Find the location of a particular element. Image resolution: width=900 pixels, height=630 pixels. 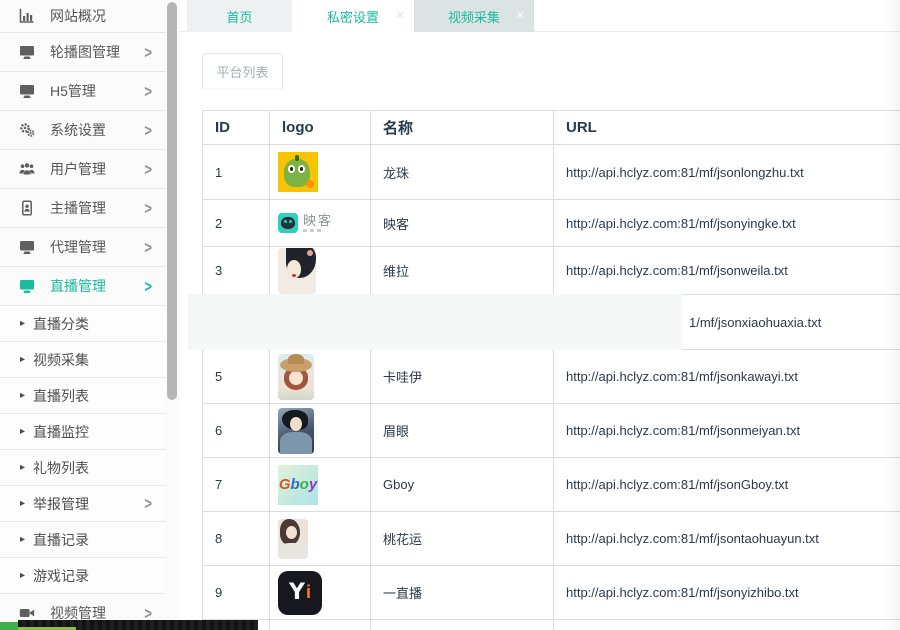

bar-chart-icon is located at coordinates (28, 16).